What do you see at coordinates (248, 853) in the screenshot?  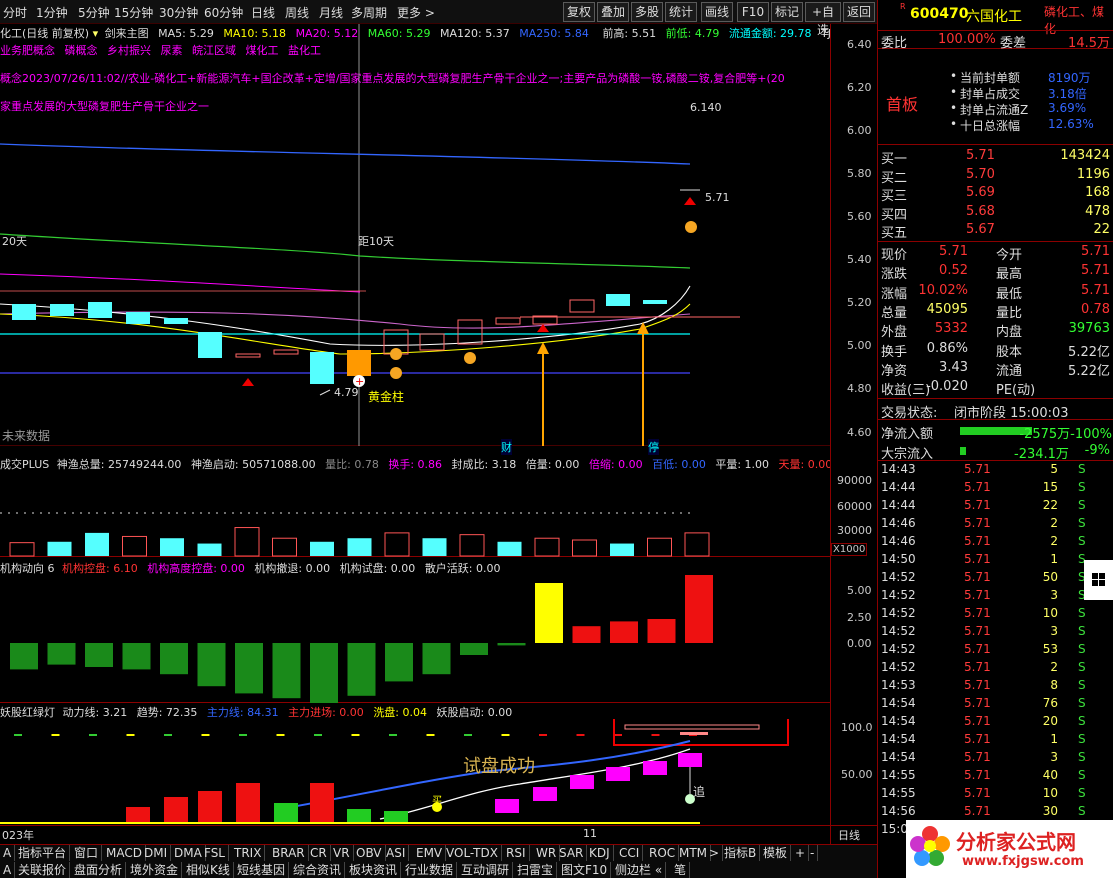 I see `tab-7: TRIX` at bounding box center [248, 853].